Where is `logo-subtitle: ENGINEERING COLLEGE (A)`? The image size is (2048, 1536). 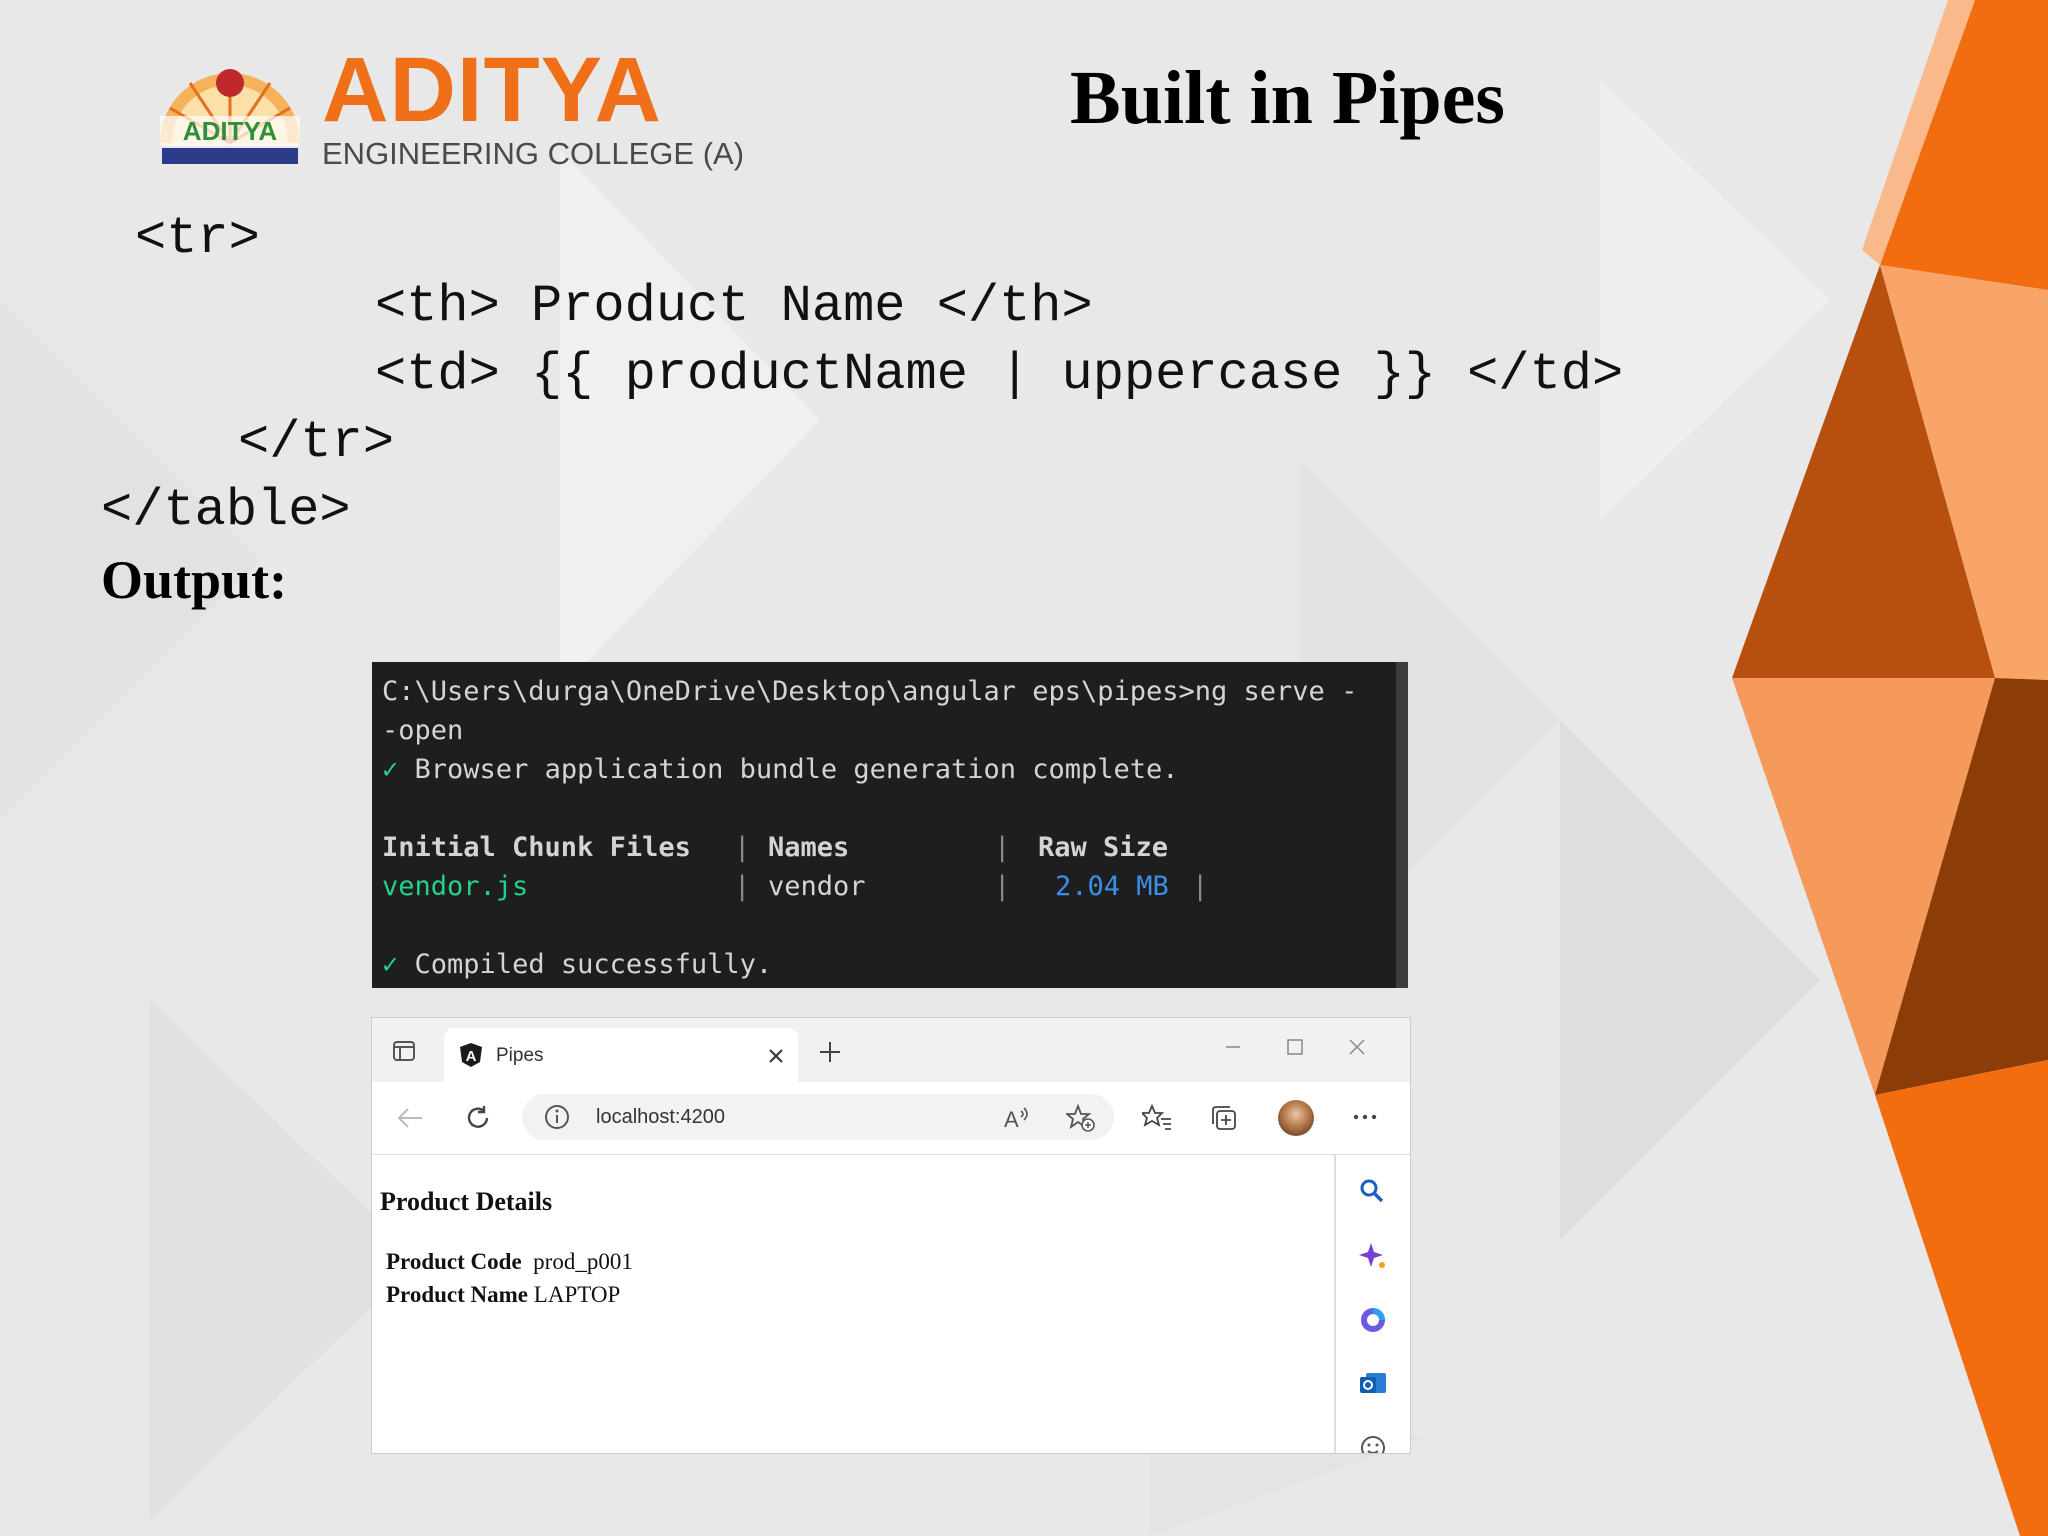 logo-subtitle: ENGINEERING COLLEGE (A) is located at coordinates (533, 153).